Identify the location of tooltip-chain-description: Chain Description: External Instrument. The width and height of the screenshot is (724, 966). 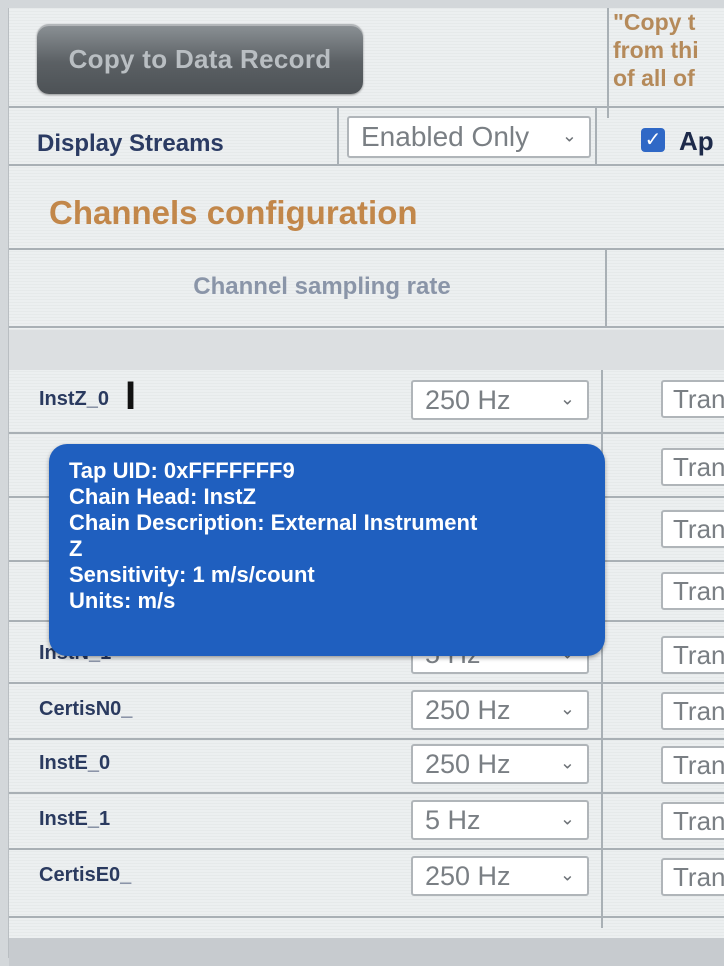
(273, 522).